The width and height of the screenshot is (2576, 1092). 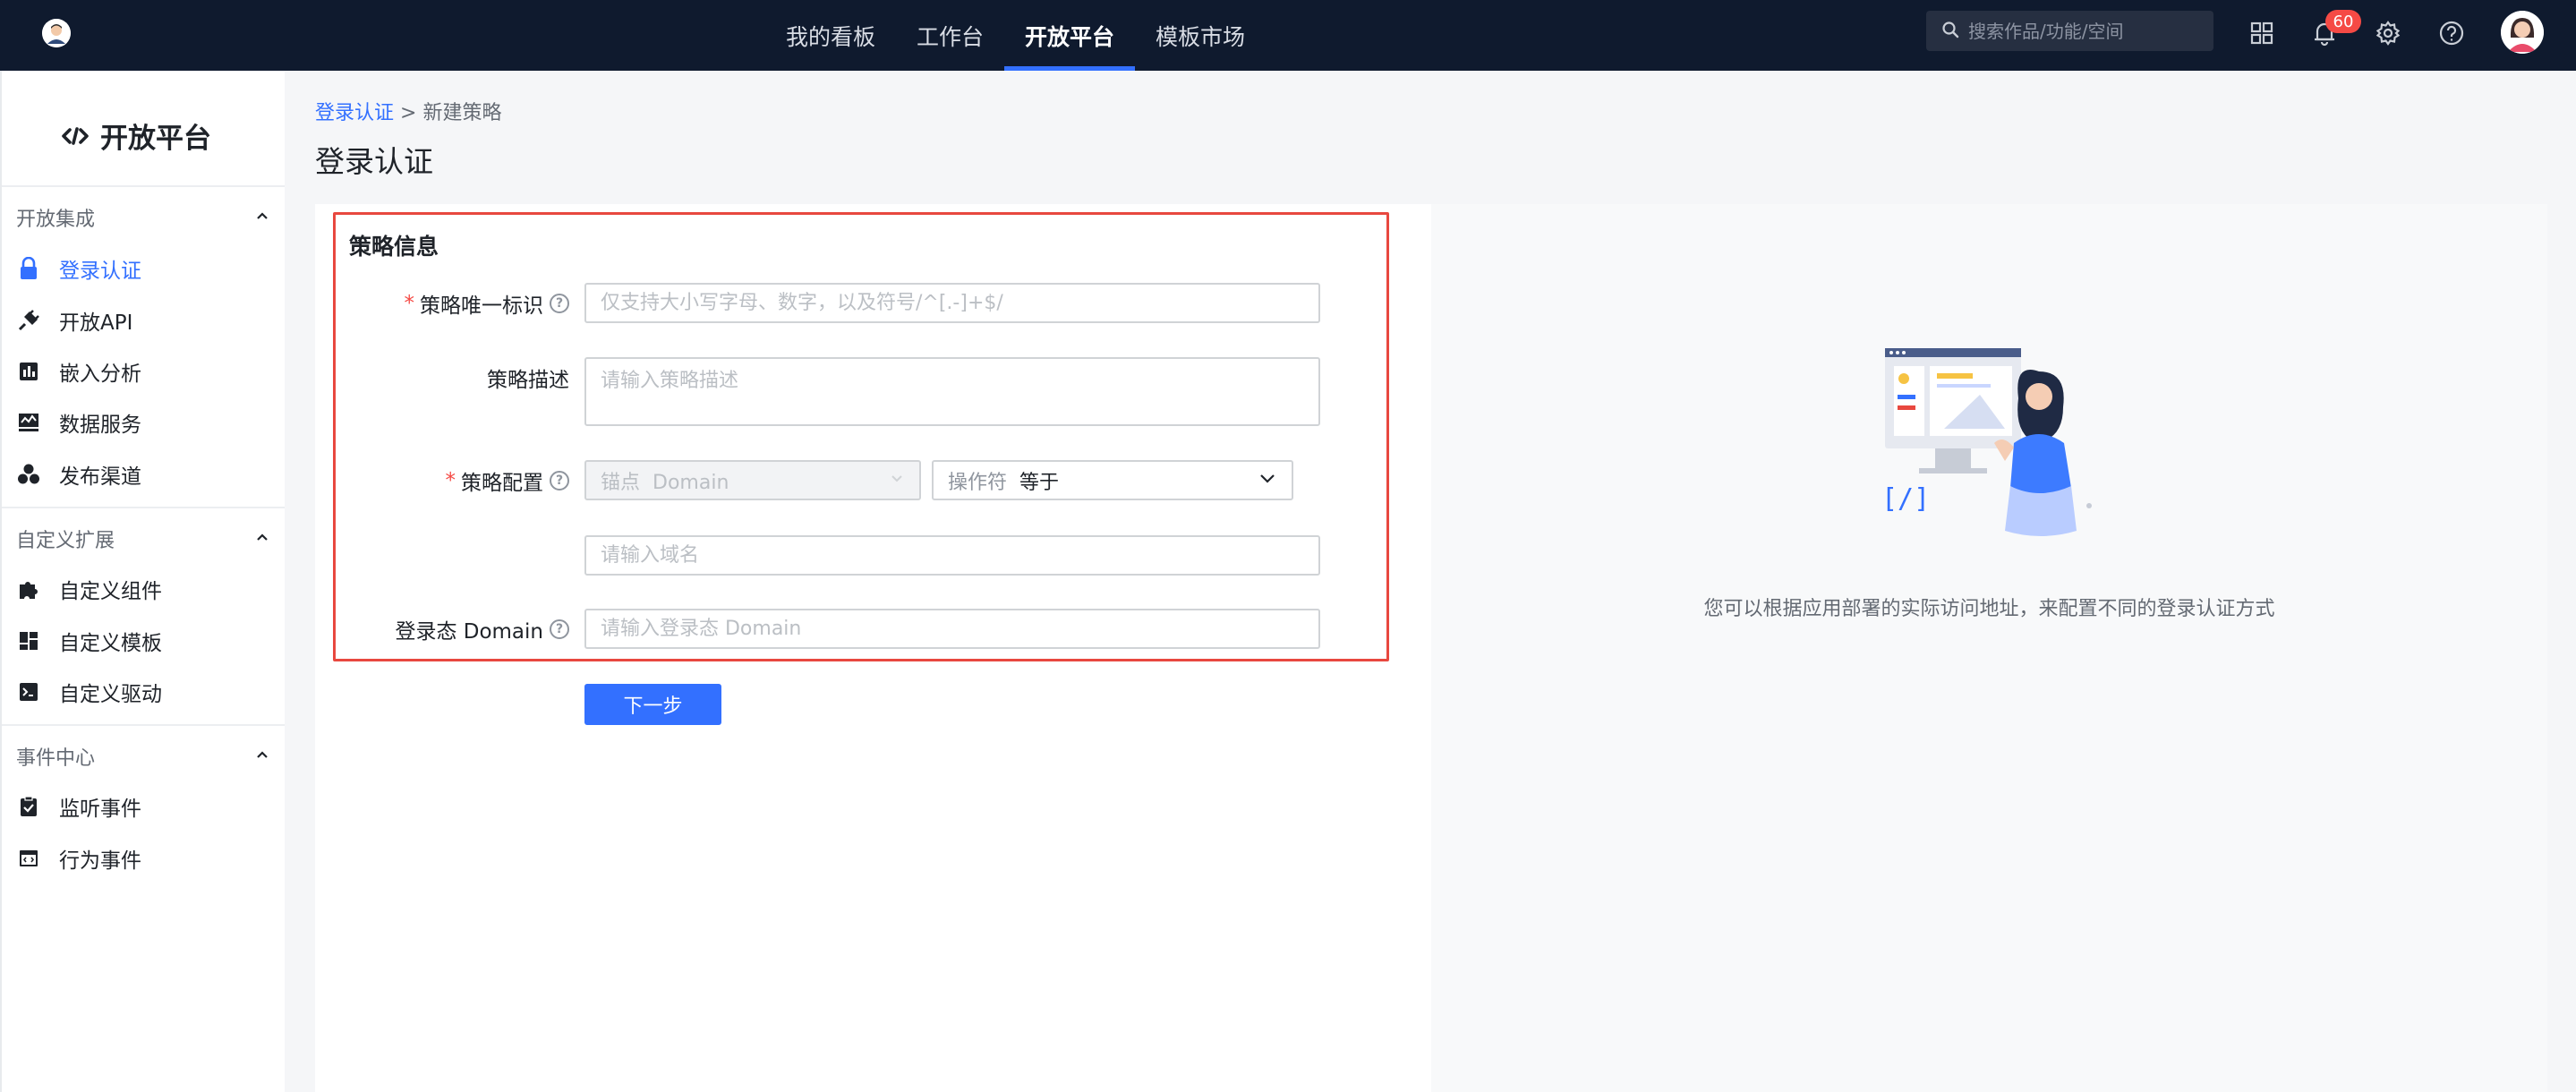 What do you see at coordinates (477, 378) in the screenshot?
I see `strategy-desc-label: 策略描述` at bounding box center [477, 378].